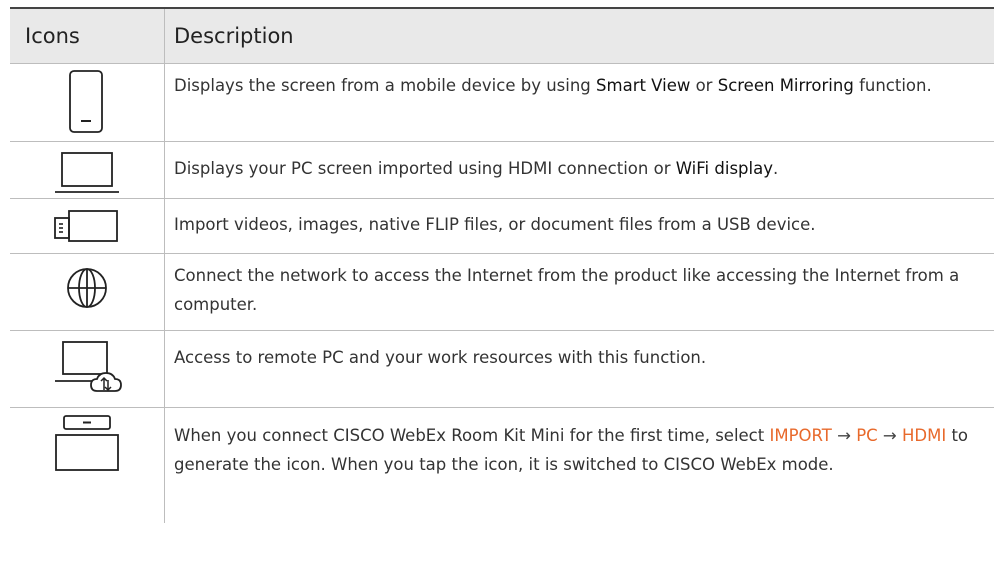 Image resolution: width=1002 pixels, height=577 pixels. What do you see at coordinates (724, 168) in the screenshot?
I see `wifi-display-term: WiFi display` at bounding box center [724, 168].